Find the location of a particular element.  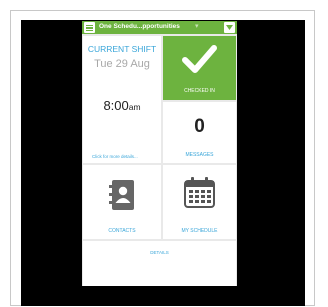

chevron-down-icon is located at coordinates (229, 27).